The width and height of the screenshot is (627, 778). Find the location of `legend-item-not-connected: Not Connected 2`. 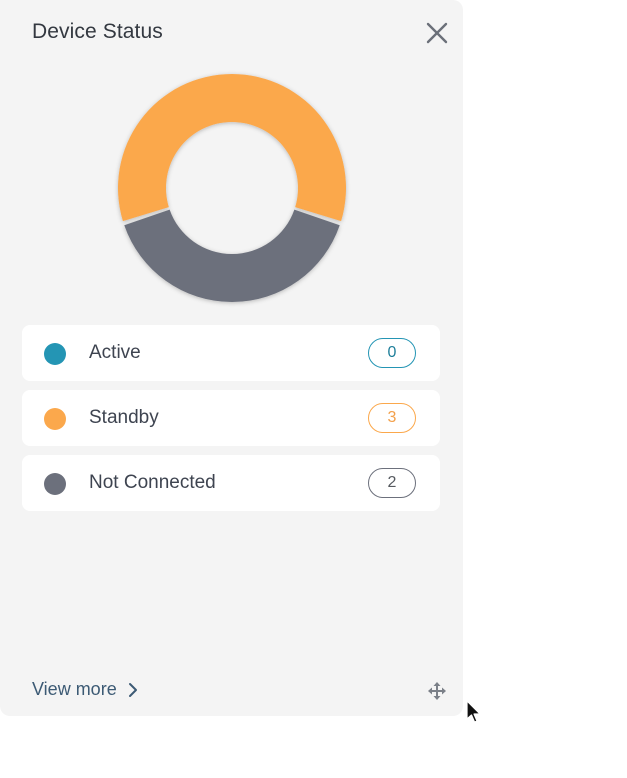

legend-item-not-connected: Not Connected 2 is located at coordinates (231, 483).